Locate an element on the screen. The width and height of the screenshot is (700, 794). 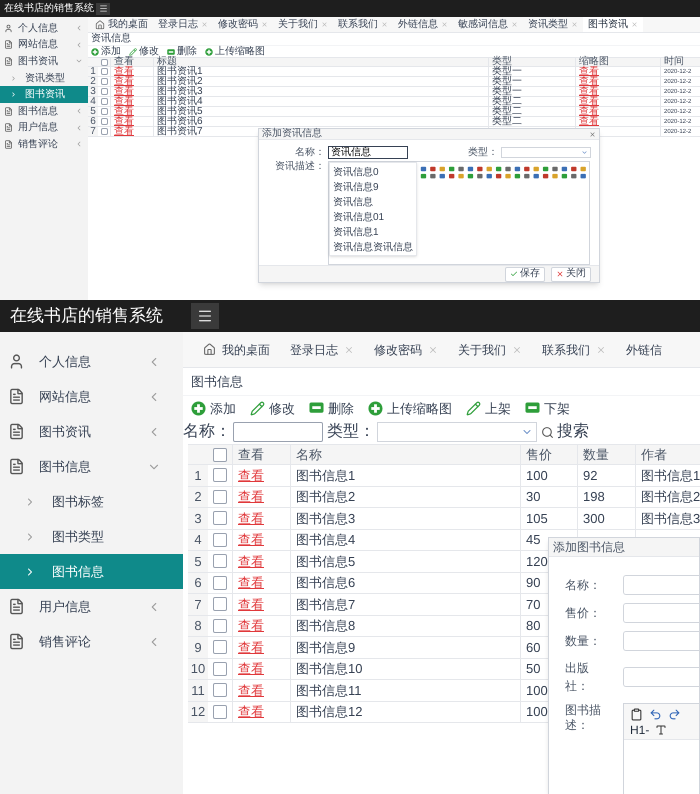
tab: 图书资讯 is located at coordinates (613, 24).